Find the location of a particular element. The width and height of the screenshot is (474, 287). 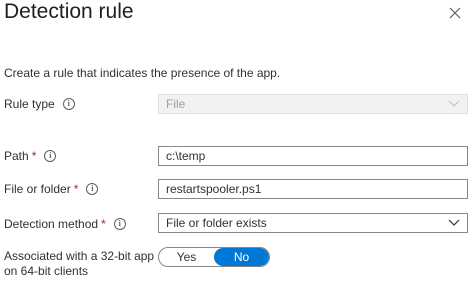

path-input: c:\temp is located at coordinates (313, 156).